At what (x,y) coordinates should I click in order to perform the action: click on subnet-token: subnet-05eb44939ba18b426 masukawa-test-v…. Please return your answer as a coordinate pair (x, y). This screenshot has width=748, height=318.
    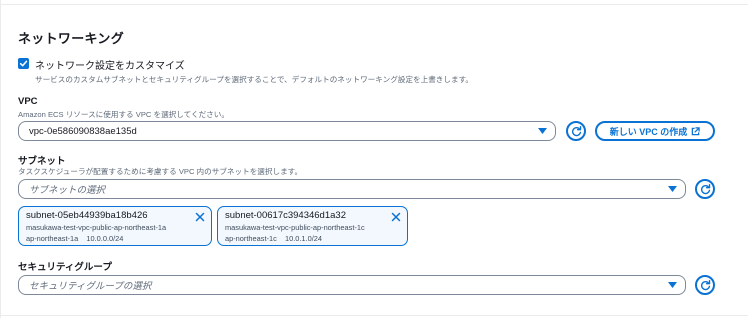
    Looking at the image, I should click on (115, 226).